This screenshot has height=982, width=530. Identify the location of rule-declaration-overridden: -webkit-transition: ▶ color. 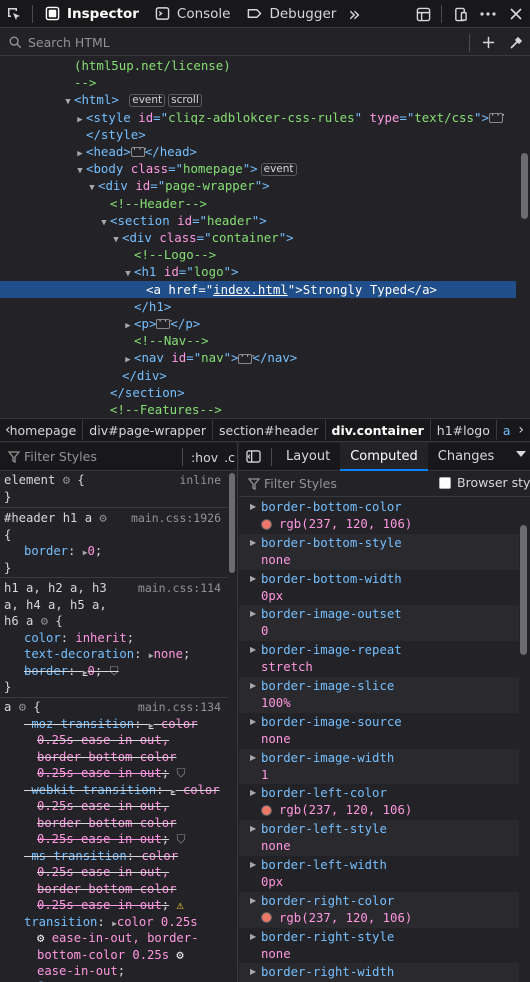
(112, 790).